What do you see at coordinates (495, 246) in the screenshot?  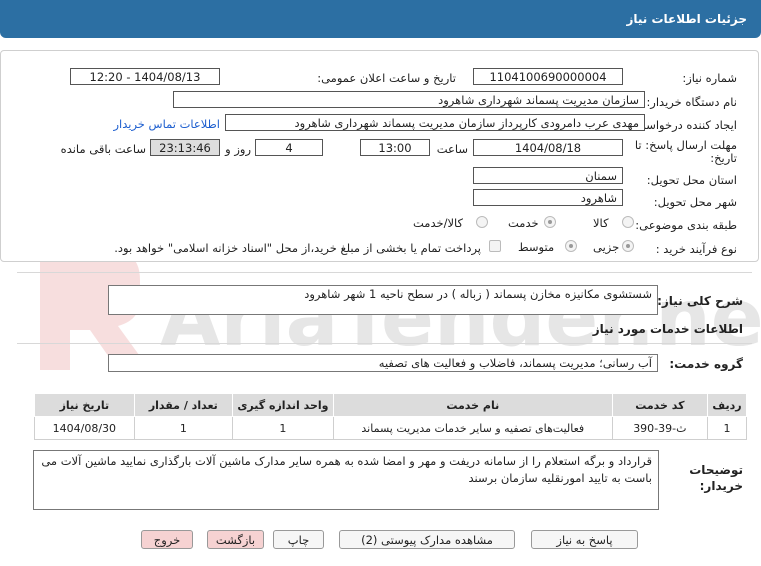 I see `treasury-payment-checkbox` at bounding box center [495, 246].